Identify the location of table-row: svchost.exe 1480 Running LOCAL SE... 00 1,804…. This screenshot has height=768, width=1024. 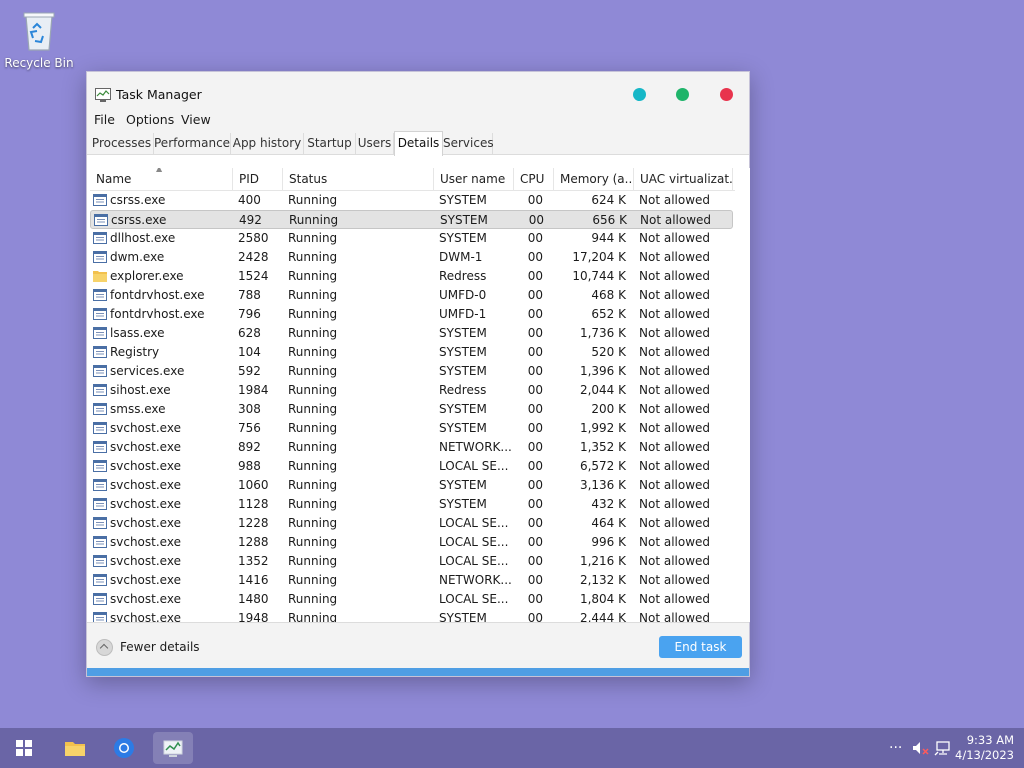
(411, 599).